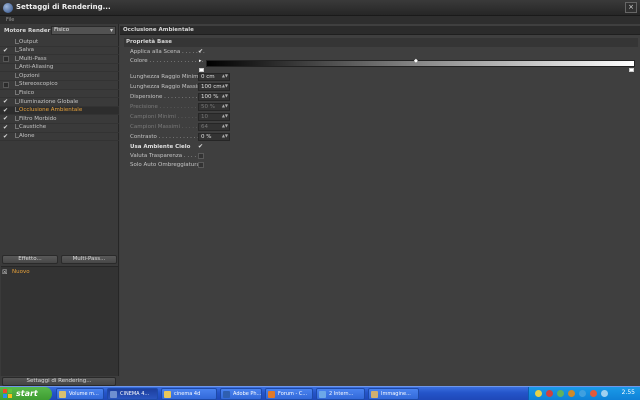 This screenshot has height=400, width=640. I want to click on transparency-label: Valuta Trasparenza . . . ., so click(163, 156).